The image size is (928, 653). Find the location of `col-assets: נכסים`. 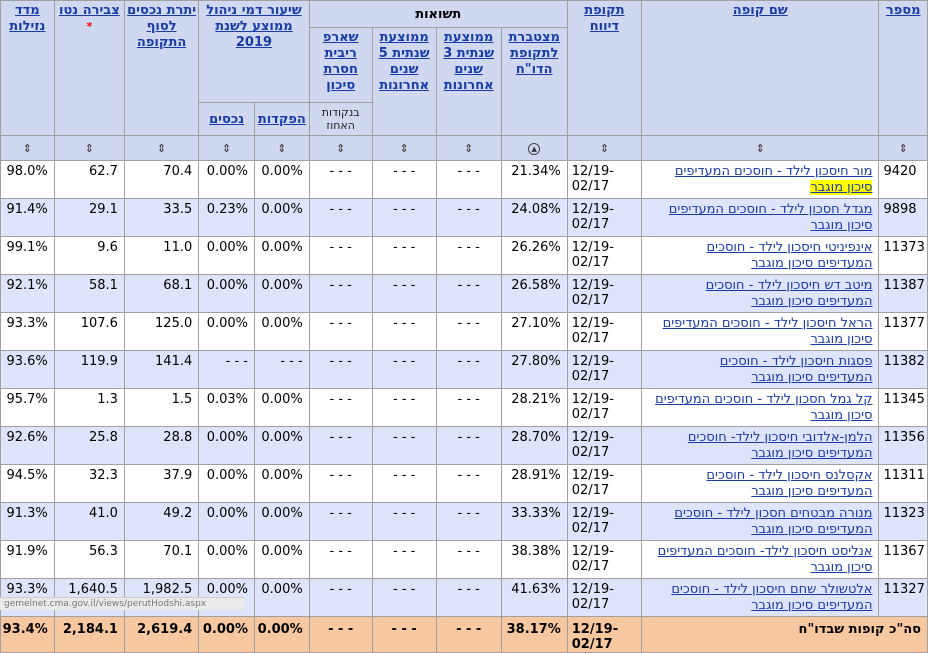

col-assets: נכסים is located at coordinates (226, 119).